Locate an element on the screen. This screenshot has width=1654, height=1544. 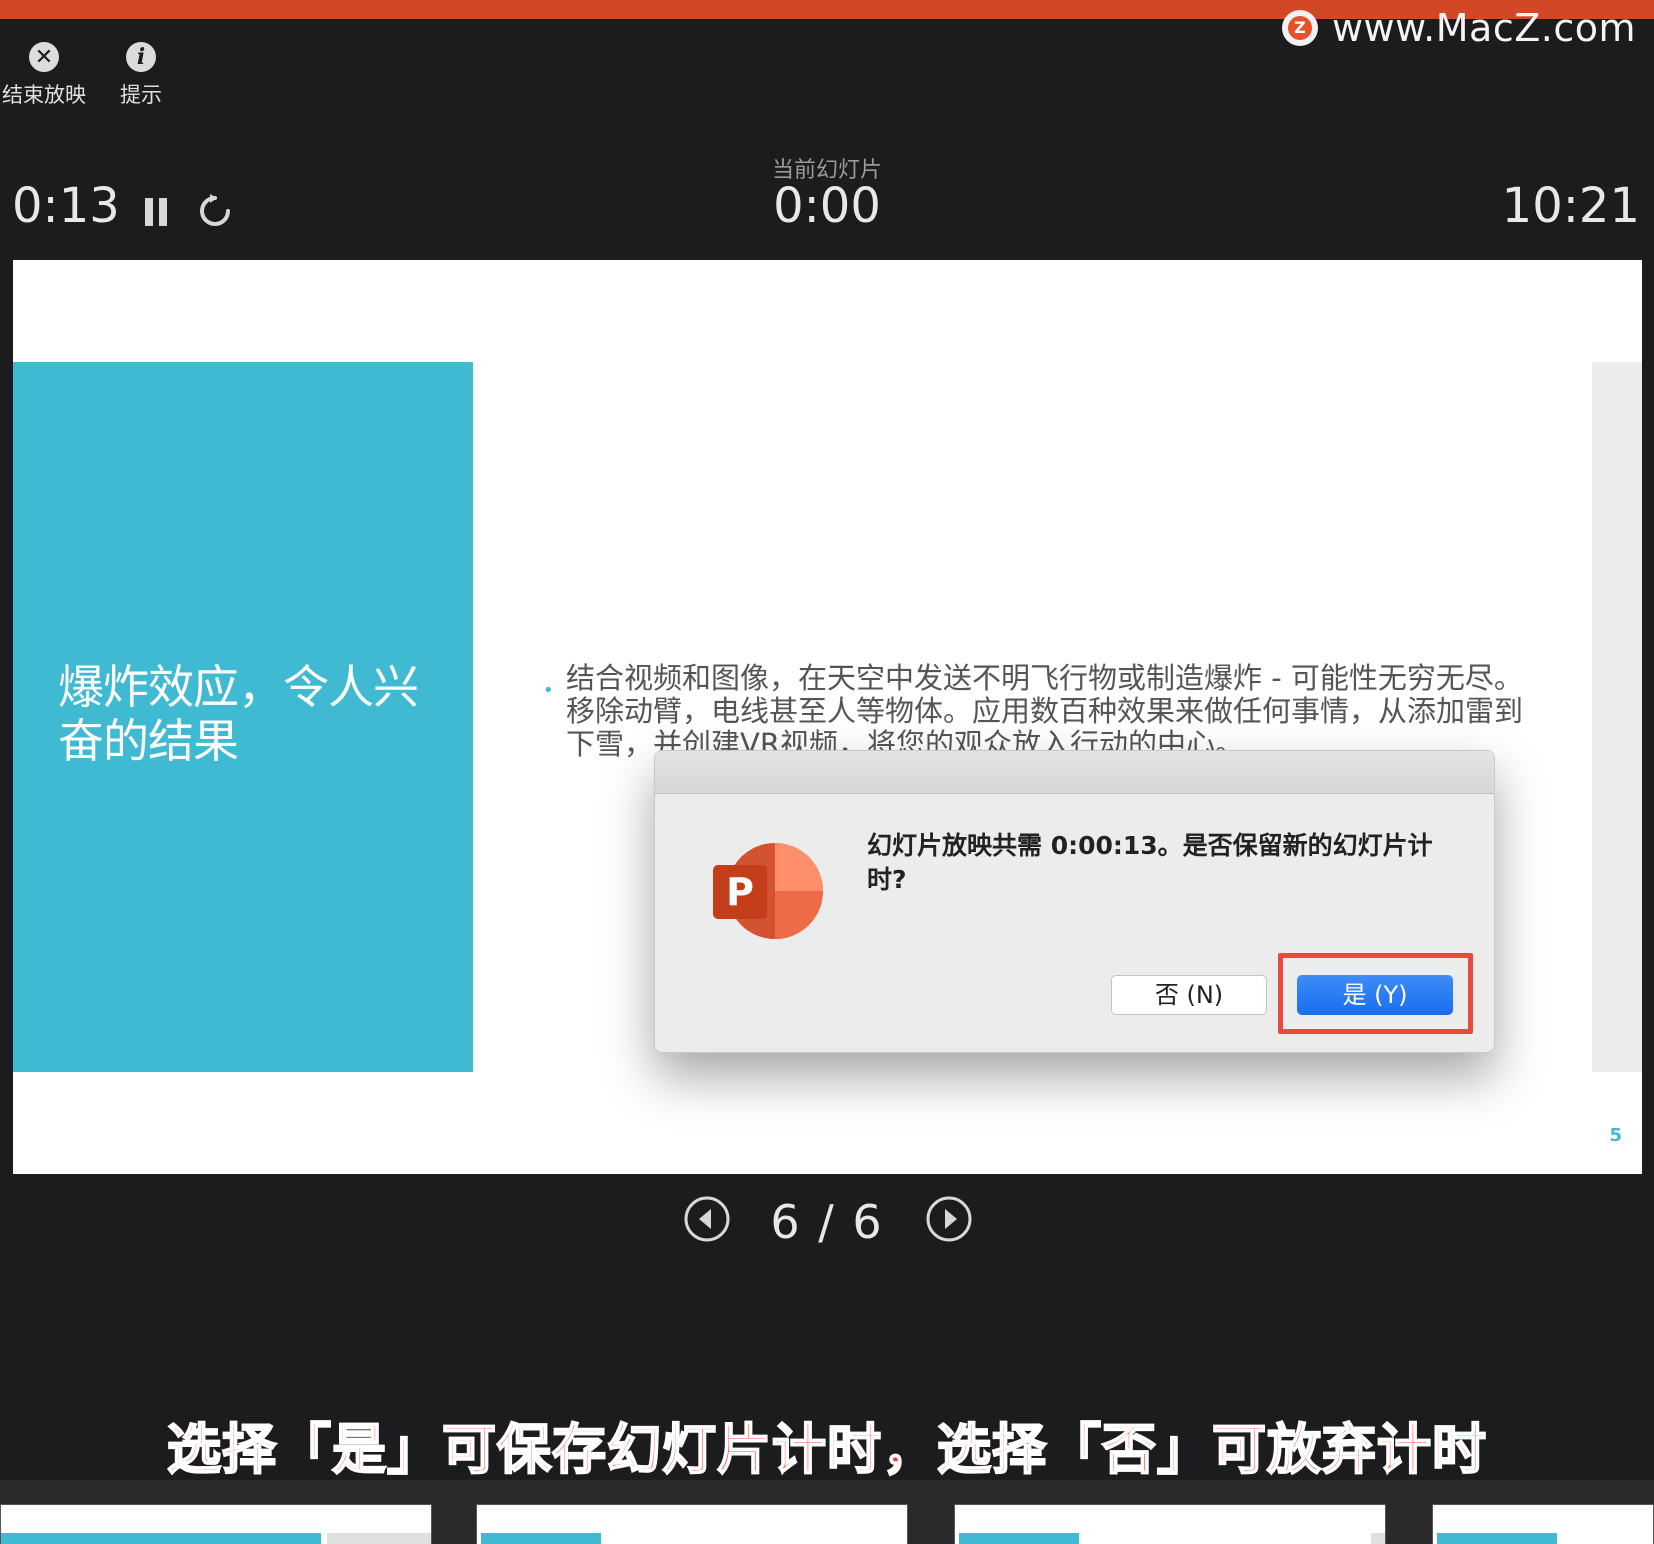
slide-title-panel: 爆炸效应，令人兴奋的结果 is located at coordinates (243, 717).